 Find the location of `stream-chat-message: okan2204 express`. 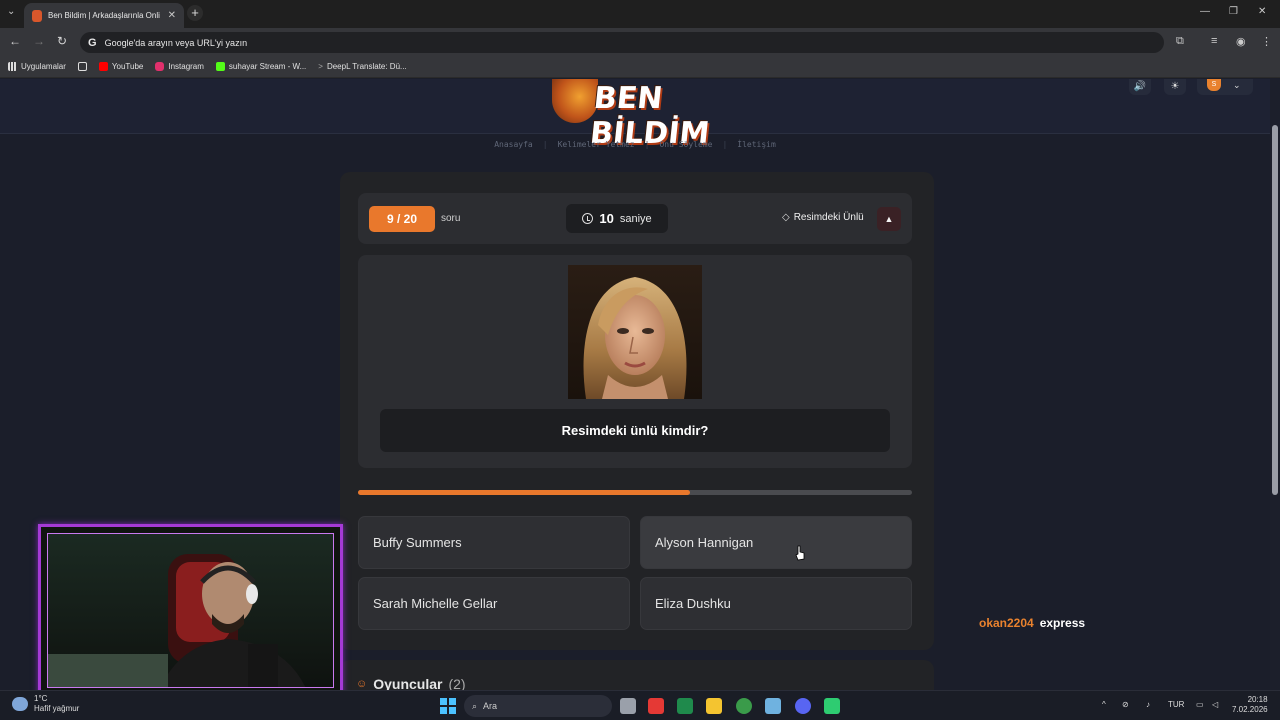

stream-chat-message: okan2204 express is located at coordinates (1032, 623).